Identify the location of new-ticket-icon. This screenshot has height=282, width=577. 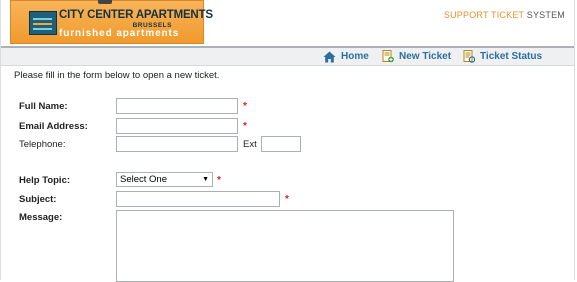
(388, 56).